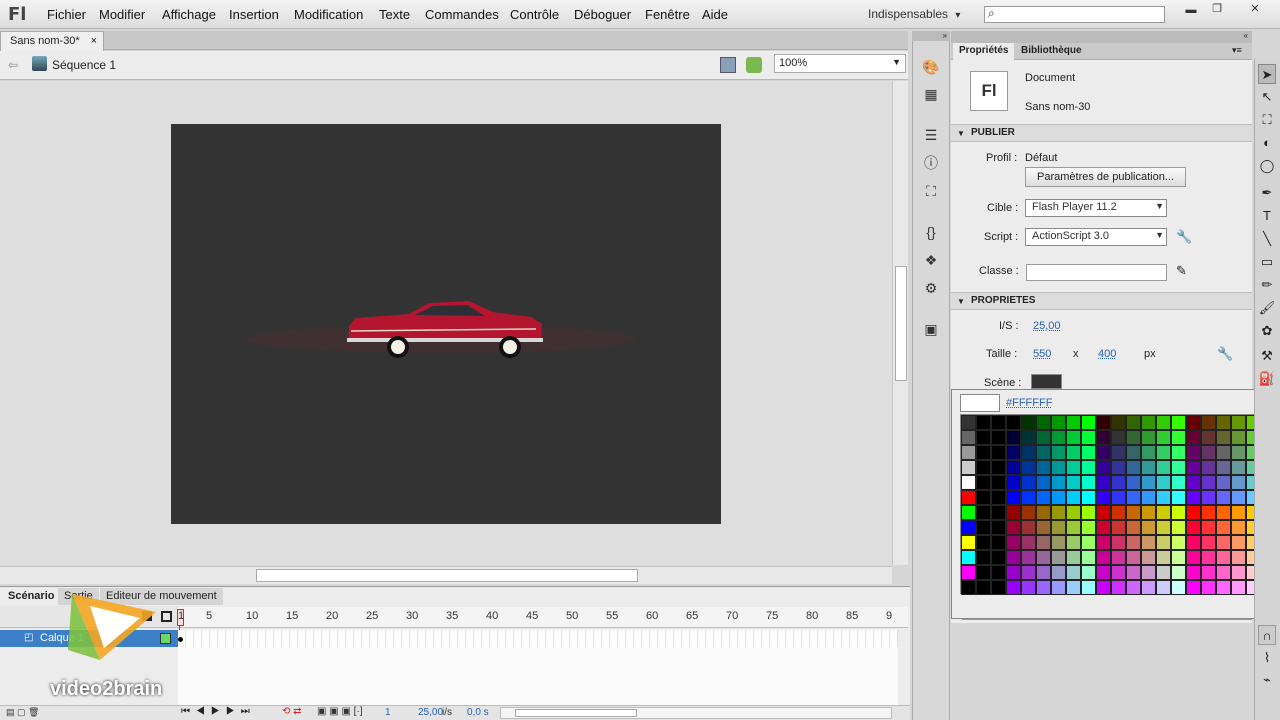 This screenshot has width=1280, height=720. What do you see at coordinates (1047, 326) in the screenshot?
I see `fps-value: 25,00` at bounding box center [1047, 326].